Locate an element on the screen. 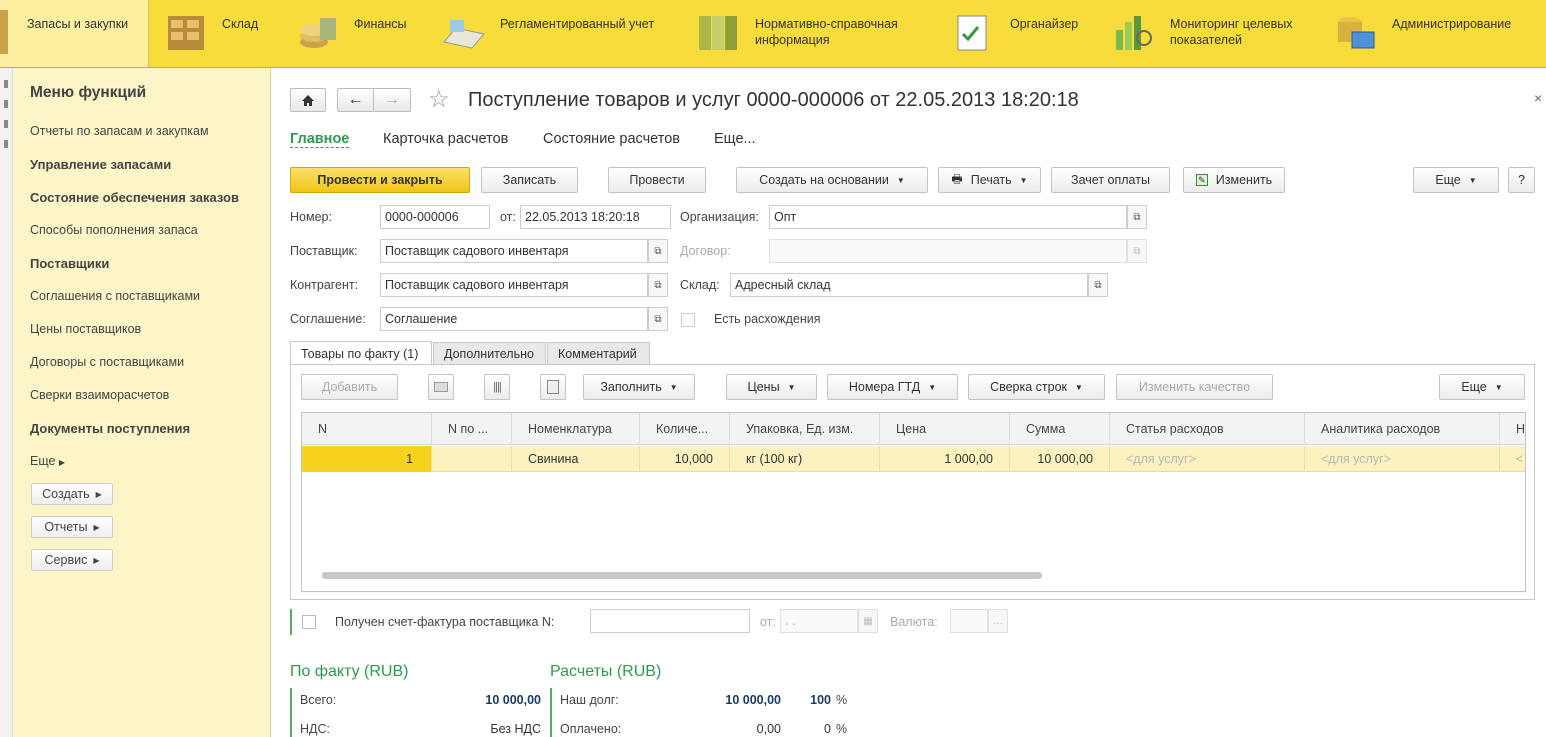 Image resolution: width=1546 pixels, height=737 pixels. print-button: 🖶 Печать ▼ is located at coordinates (989, 180).